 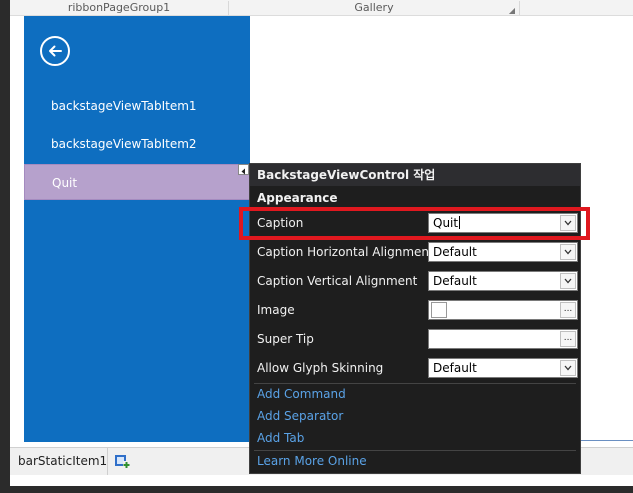 I want to click on smart-tag-collapse-button, so click(x=243, y=169).